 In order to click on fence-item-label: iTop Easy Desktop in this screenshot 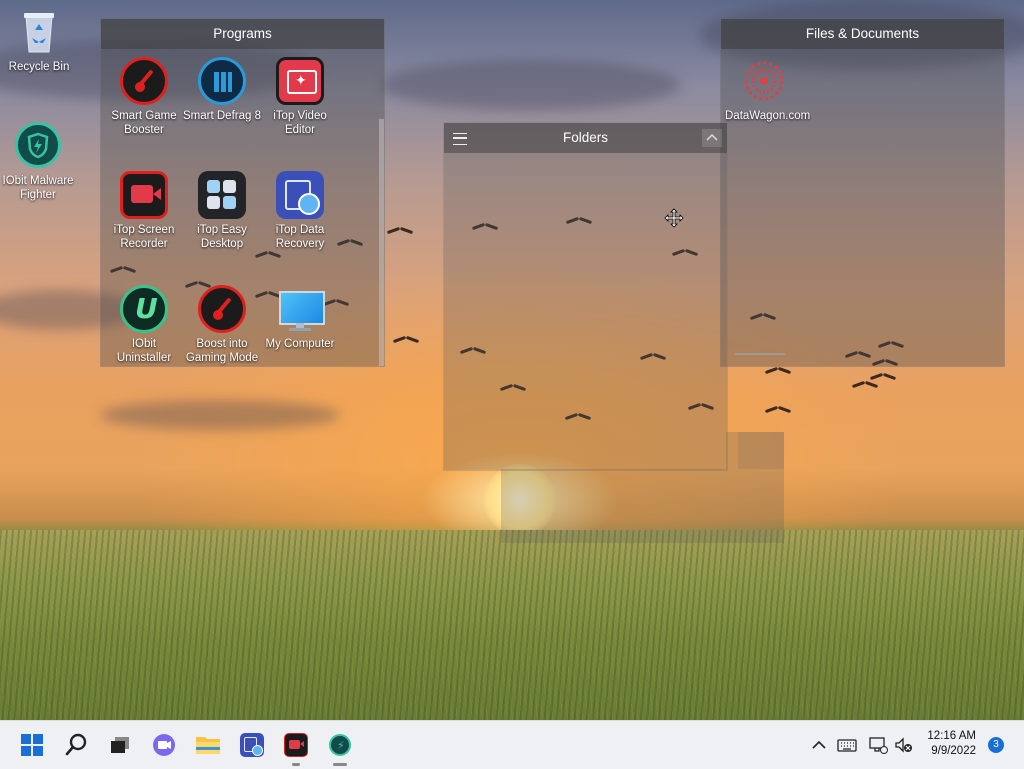, I will do `click(222, 237)`.